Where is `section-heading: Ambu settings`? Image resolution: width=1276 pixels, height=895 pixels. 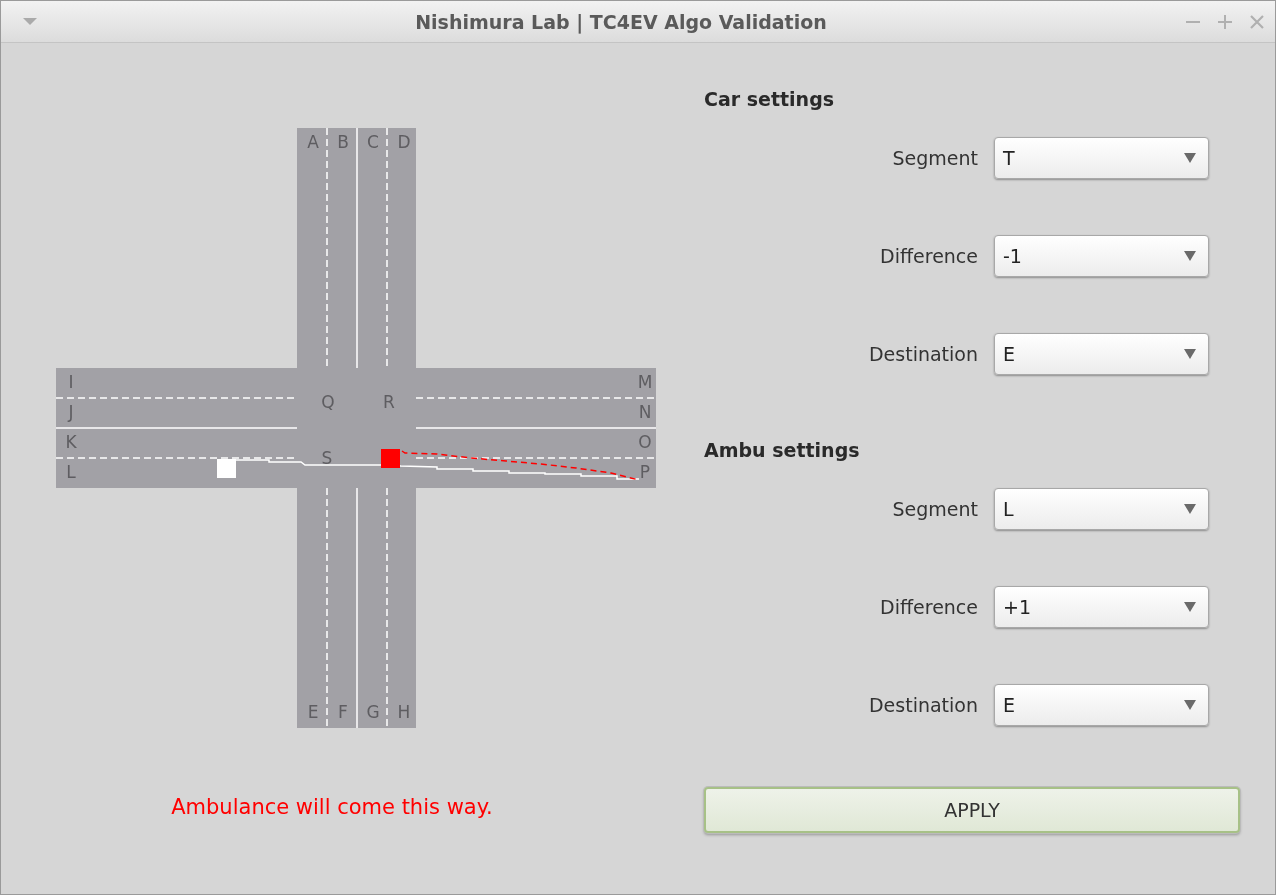
section-heading: Ambu settings is located at coordinates (782, 450).